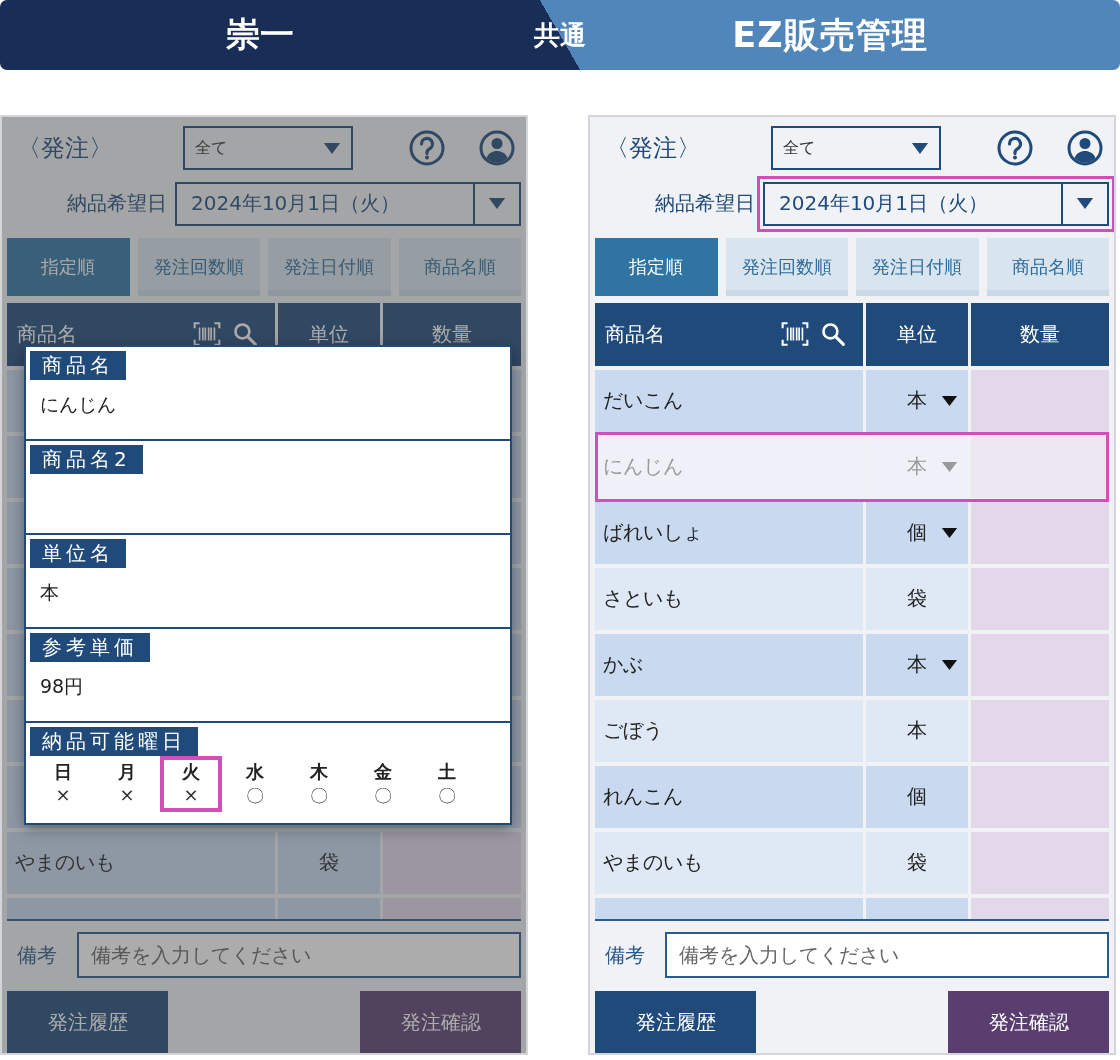  What do you see at coordinates (1040, 334) in the screenshot?
I see `column-header: 数量` at bounding box center [1040, 334].